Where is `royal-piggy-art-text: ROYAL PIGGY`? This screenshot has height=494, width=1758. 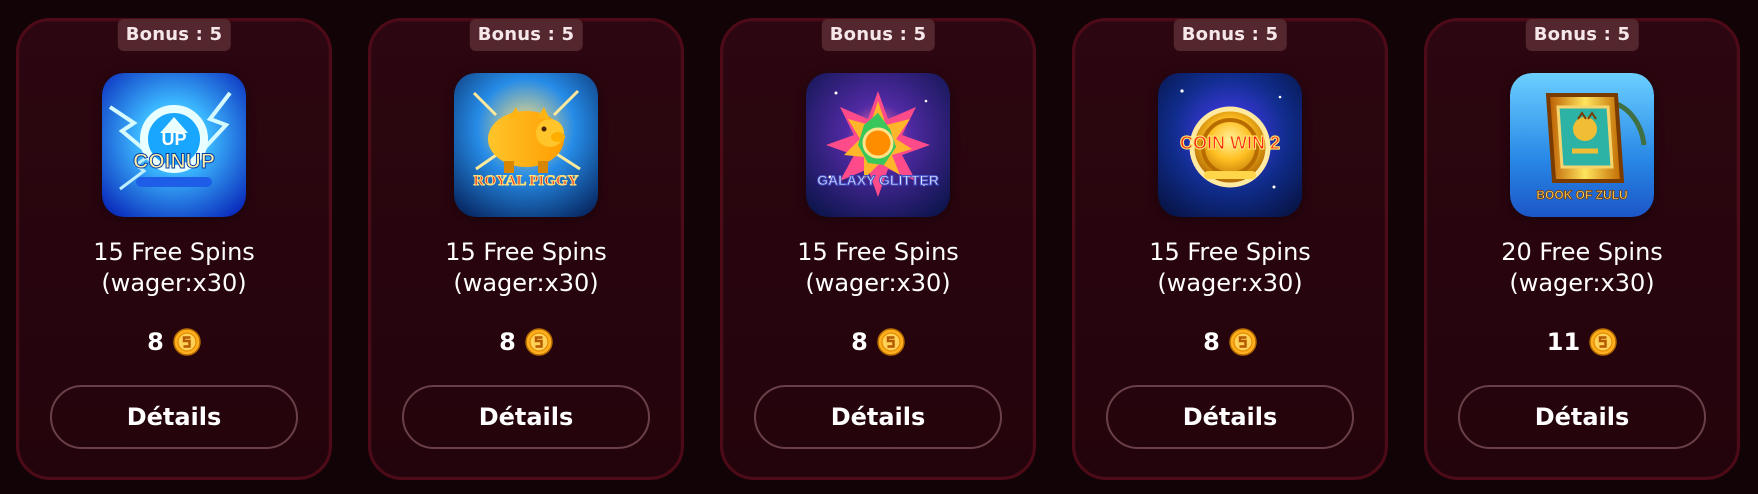
royal-piggy-art-text: ROYAL PIGGY is located at coordinates (526, 181).